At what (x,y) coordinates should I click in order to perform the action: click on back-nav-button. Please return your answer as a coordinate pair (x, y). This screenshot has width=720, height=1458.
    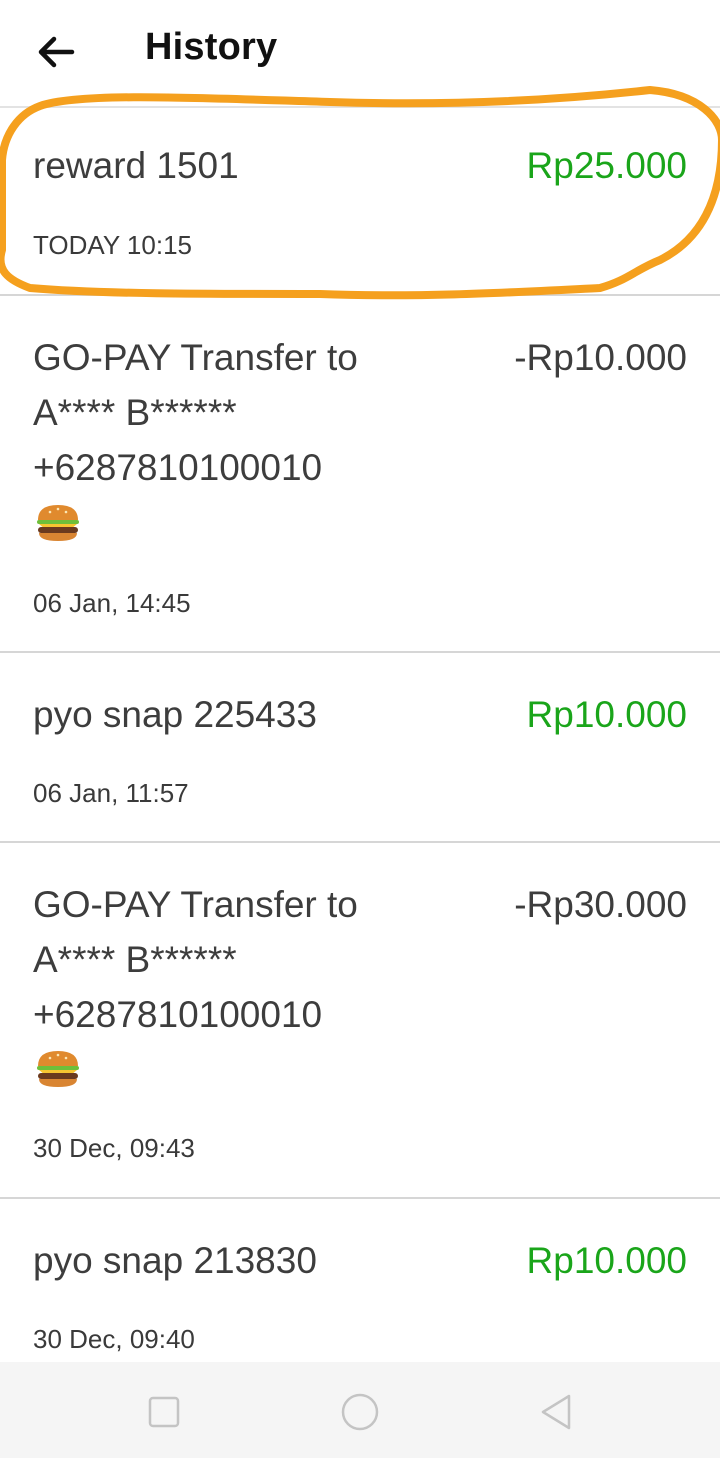
    Looking at the image, I should click on (556, 1412).